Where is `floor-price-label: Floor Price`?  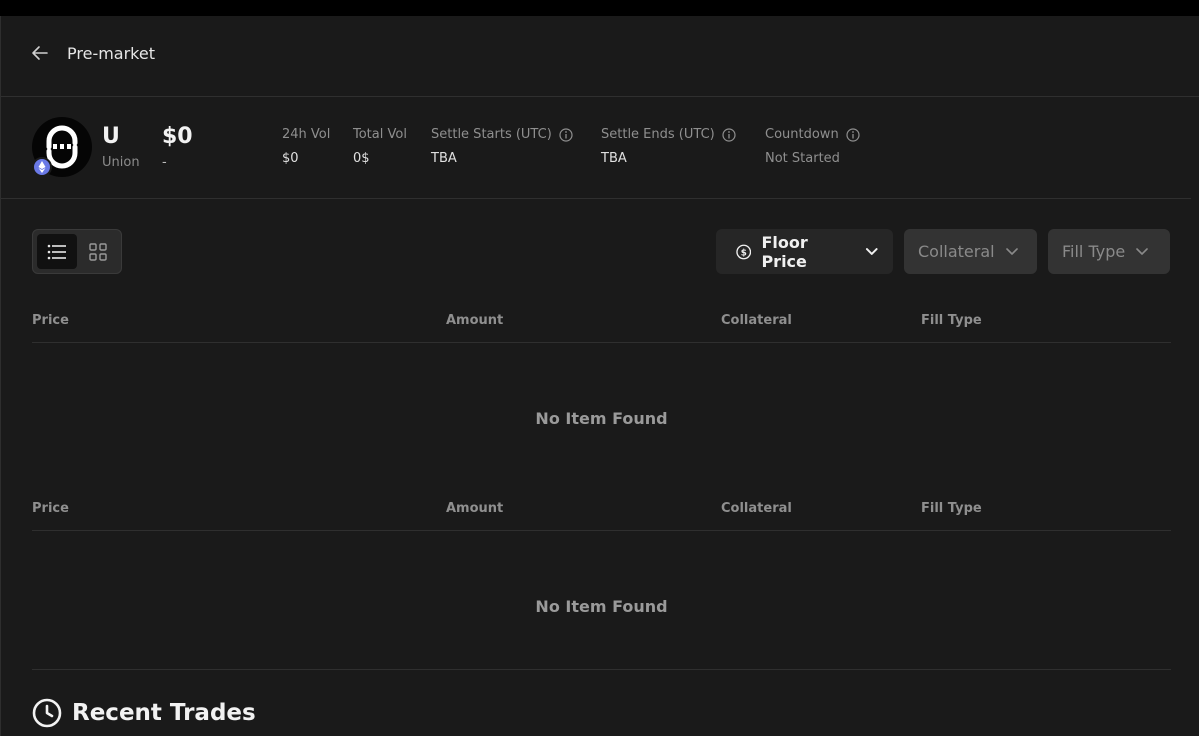
floor-price-label: Floor Price is located at coordinates (784, 251).